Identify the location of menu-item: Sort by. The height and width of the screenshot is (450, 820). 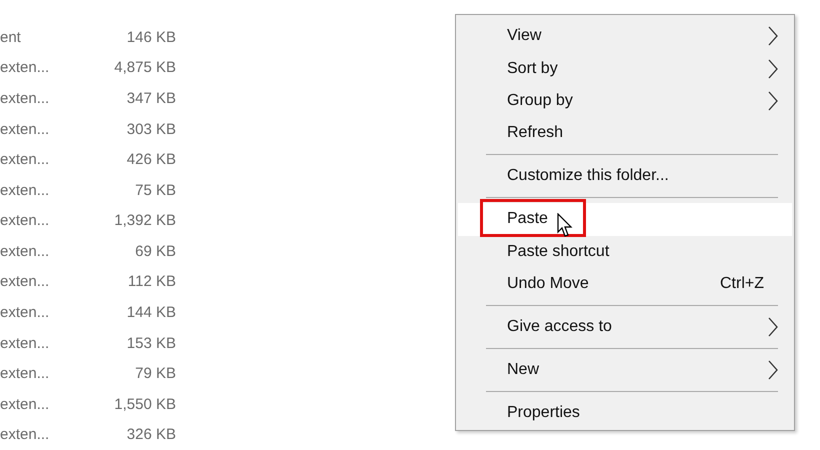
(625, 68).